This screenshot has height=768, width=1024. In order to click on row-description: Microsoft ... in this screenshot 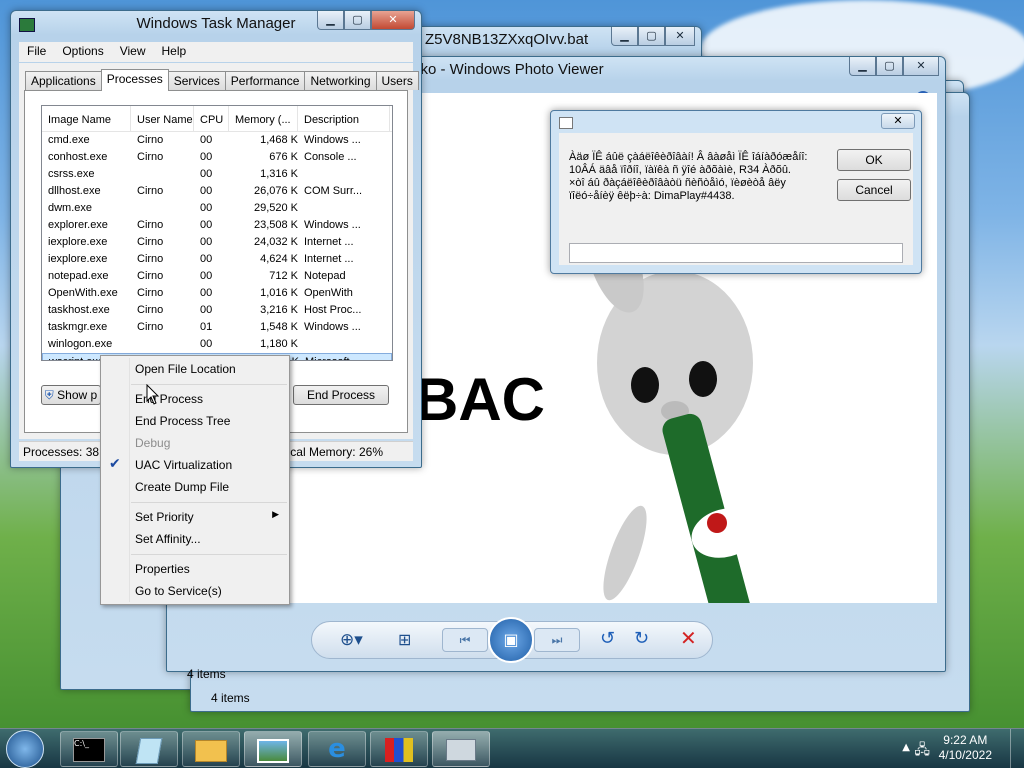, I will do `click(345, 357)`.